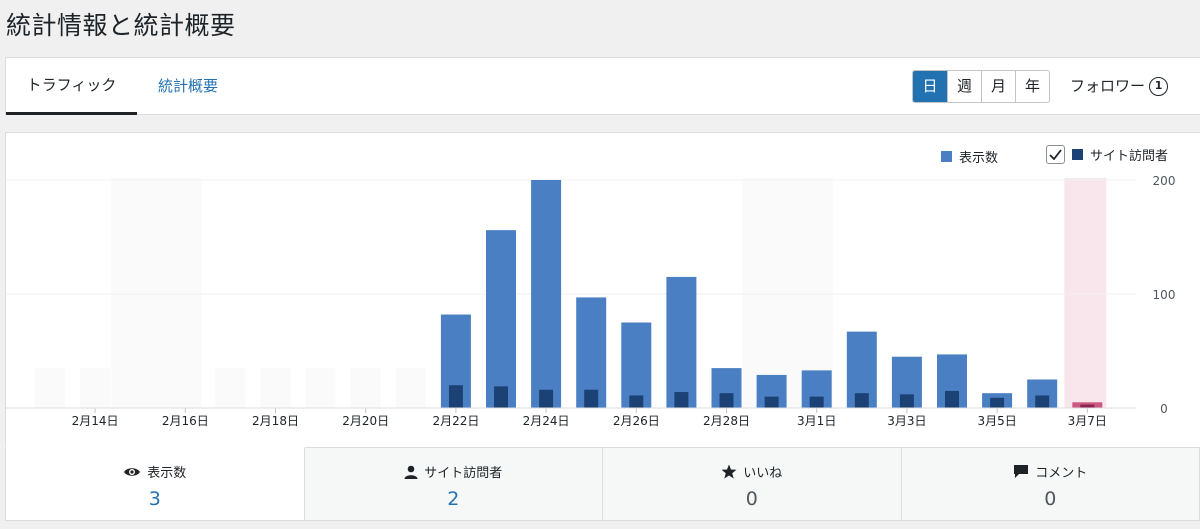 The width and height of the screenshot is (1200, 529). I want to click on stat-views-label: 表示数, so click(167, 473).